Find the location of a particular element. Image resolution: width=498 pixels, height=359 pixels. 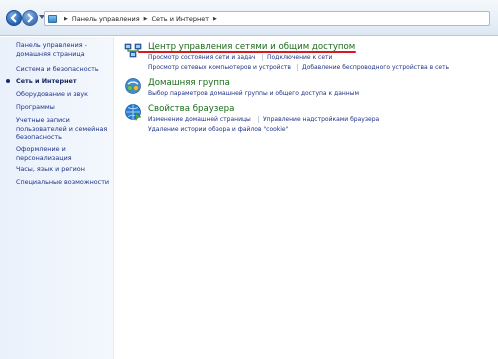

link-view-network-status: Просмотр состояния сети и задач is located at coordinates (201, 57).